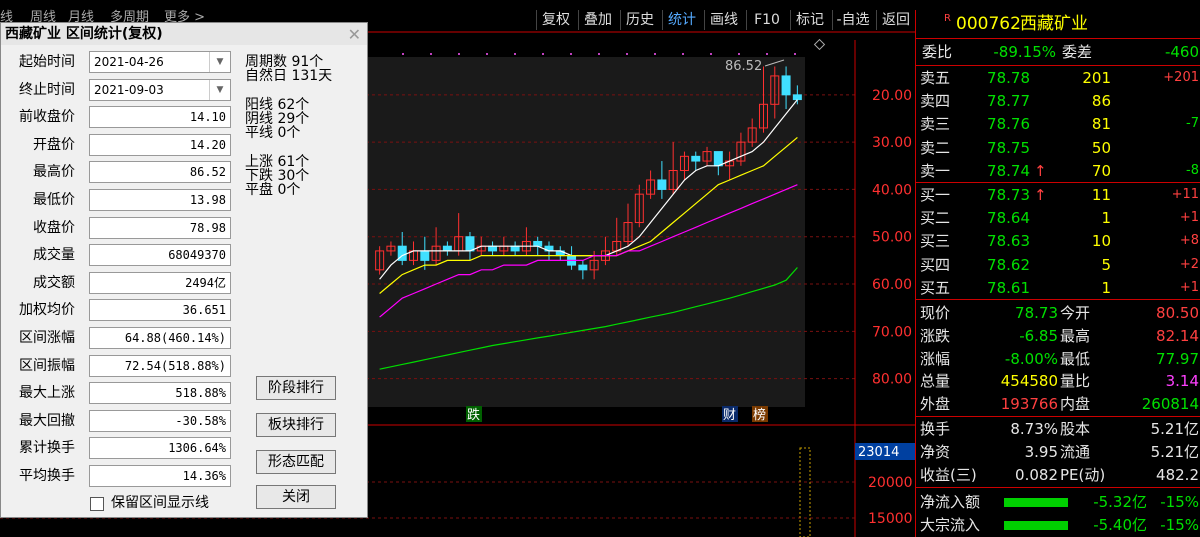 The height and width of the screenshot is (537, 1200). Describe the element at coordinates (555, 20) in the screenshot. I see `restore-rights-button: 复权` at that location.